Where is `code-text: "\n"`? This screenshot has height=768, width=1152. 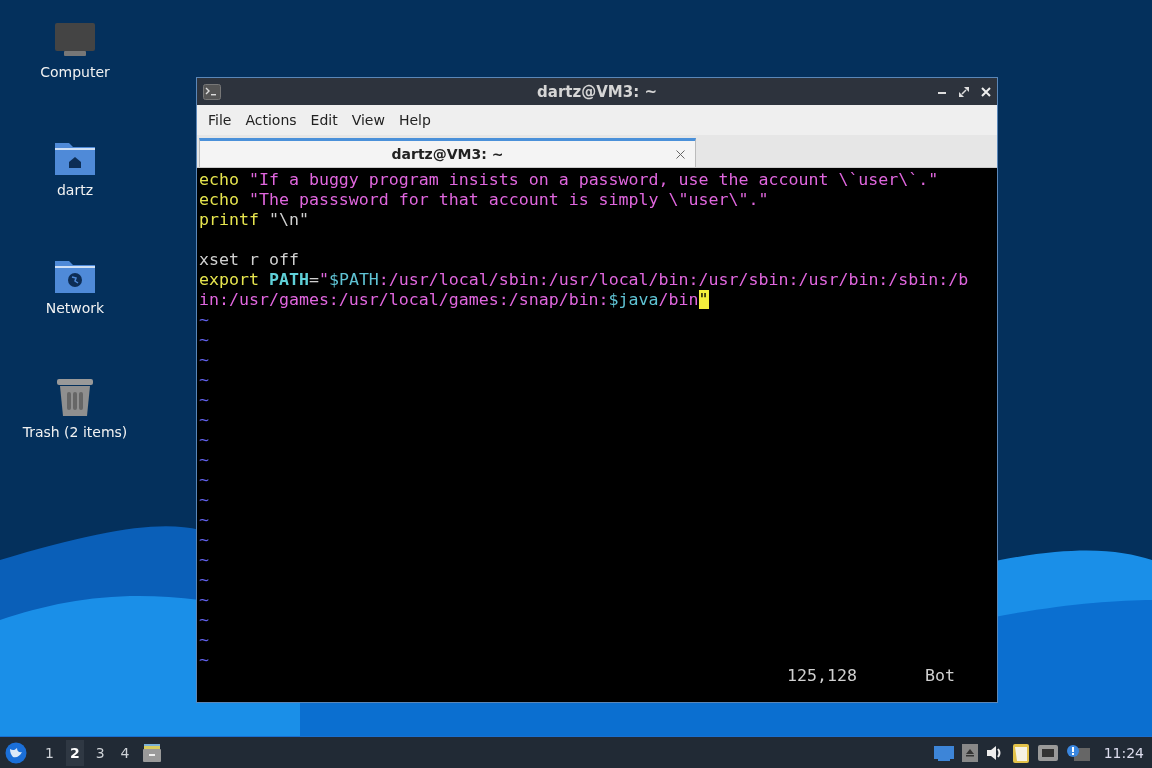
code-text: "\n" is located at coordinates (288, 219).